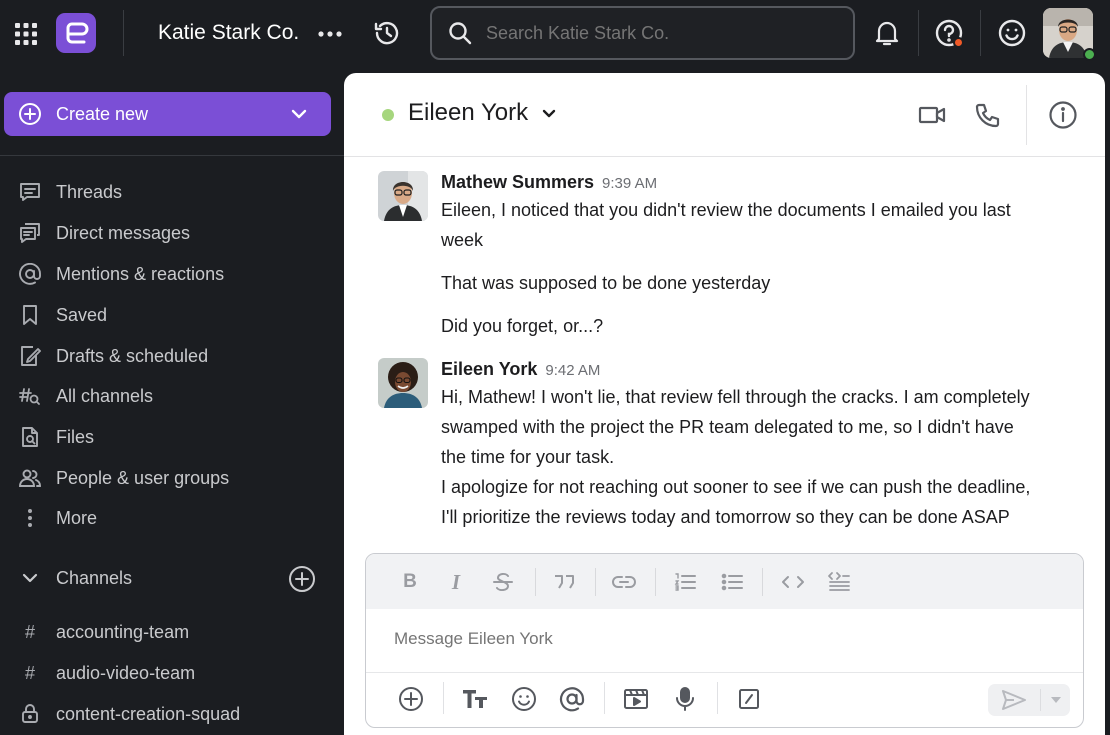  Describe the element at coordinates (1014, 700) in the screenshot. I see `send-icon` at that location.